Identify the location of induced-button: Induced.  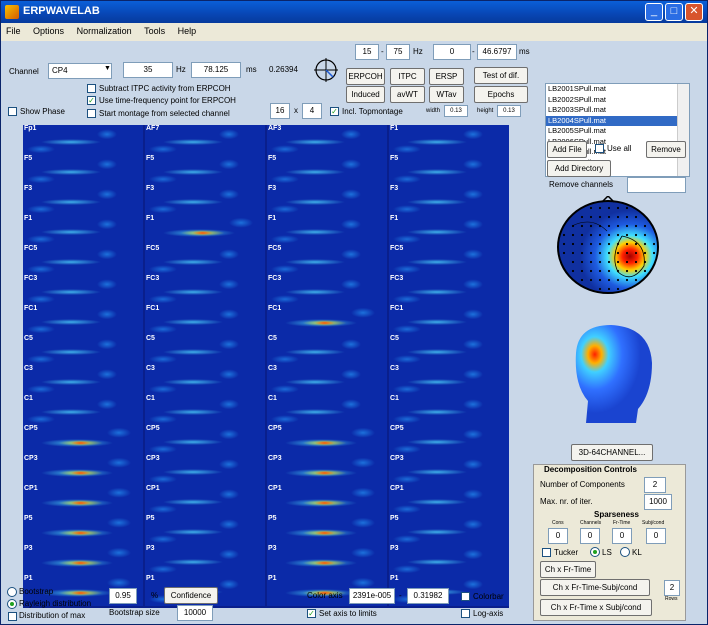
(365, 94).